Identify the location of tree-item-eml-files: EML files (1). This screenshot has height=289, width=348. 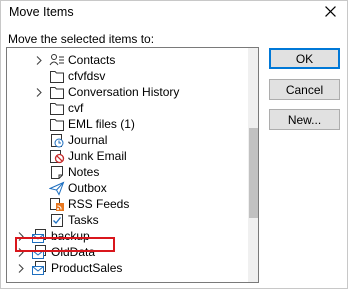
(127, 124).